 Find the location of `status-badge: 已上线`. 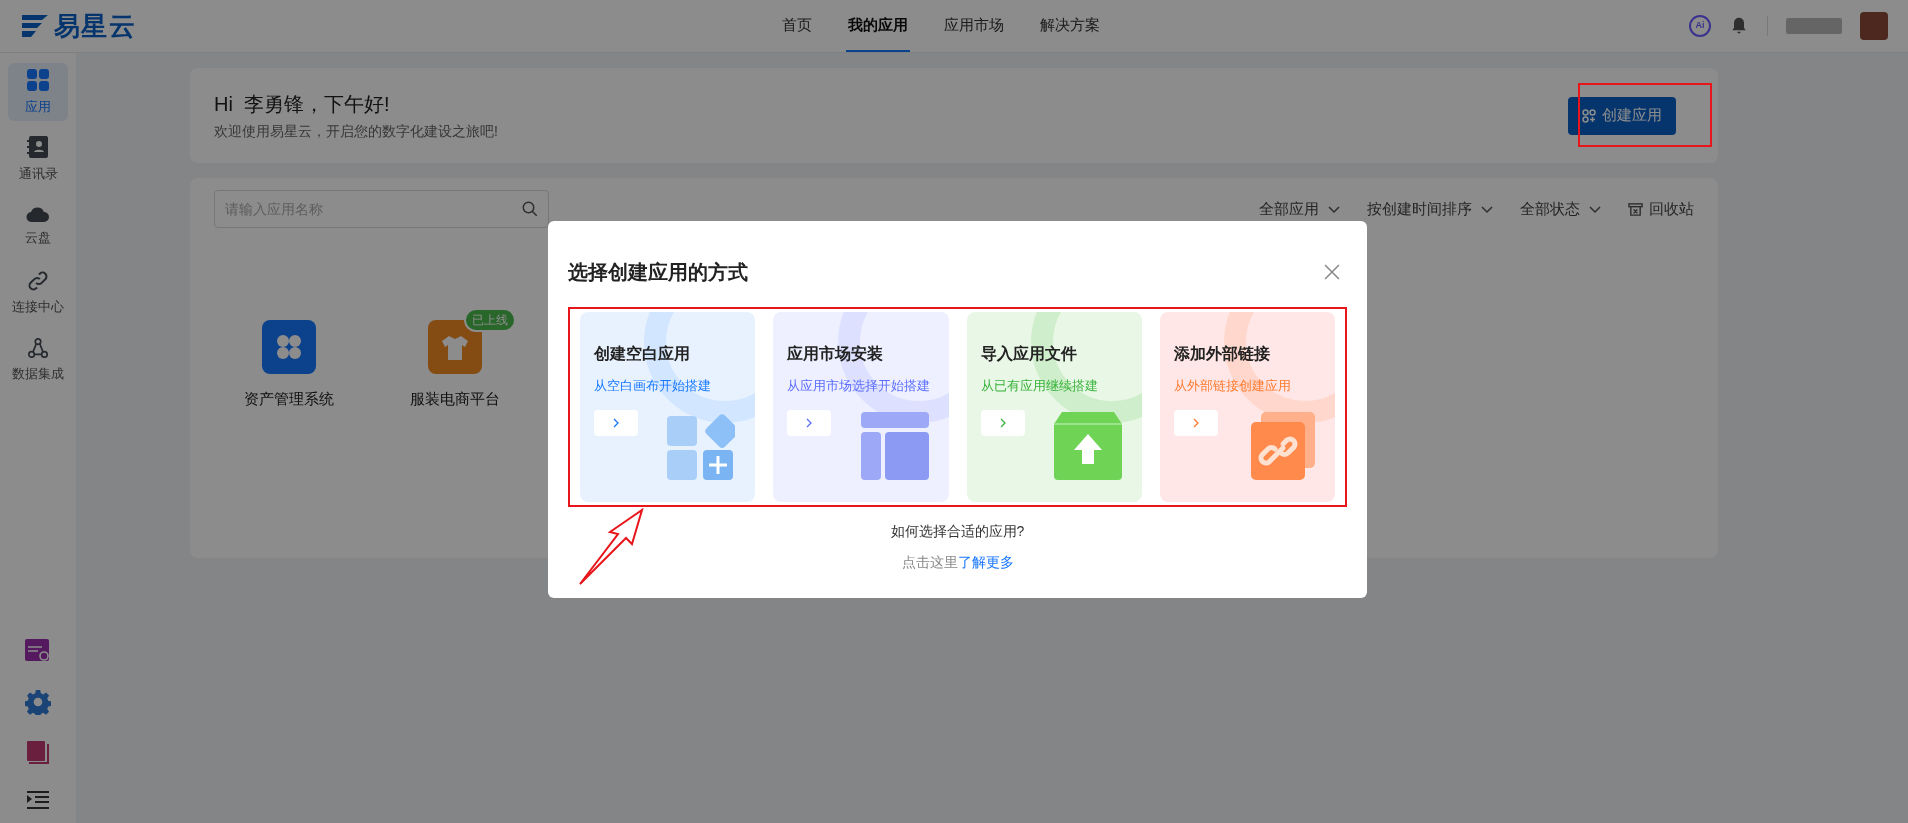

status-badge: 已上线 is located at coordinates (490, 320).